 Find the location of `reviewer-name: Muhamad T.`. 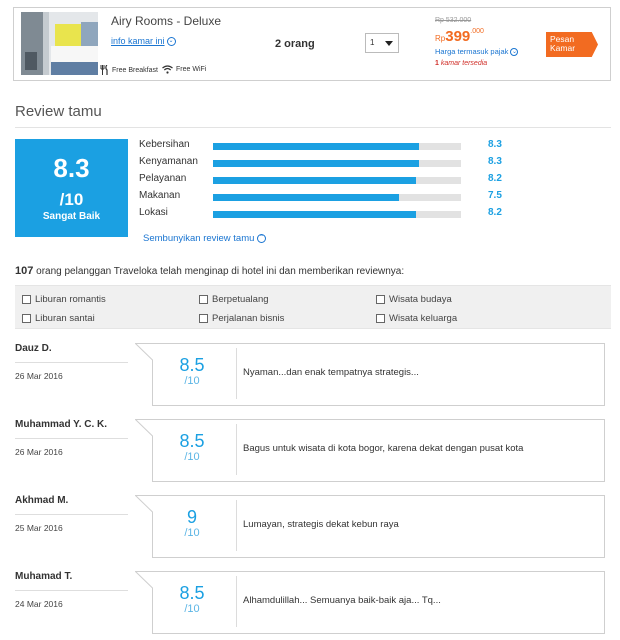

reviewer-name: Muhamad T. is located at coordinates (44, 576).